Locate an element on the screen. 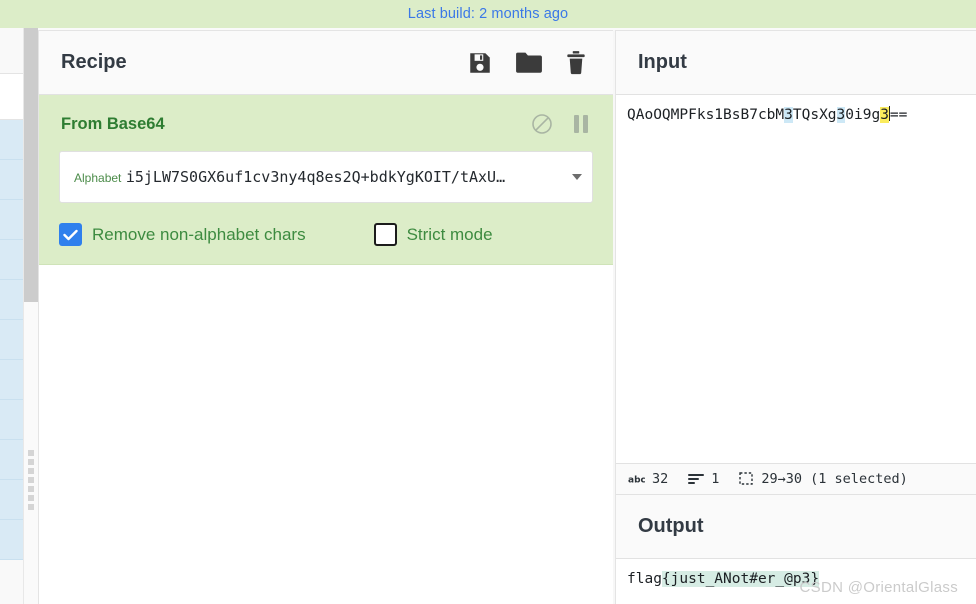 Image resolution: width=976 pixels, height=604 pixels. recipe-title: Recipe is located at coordinates (94, 62).